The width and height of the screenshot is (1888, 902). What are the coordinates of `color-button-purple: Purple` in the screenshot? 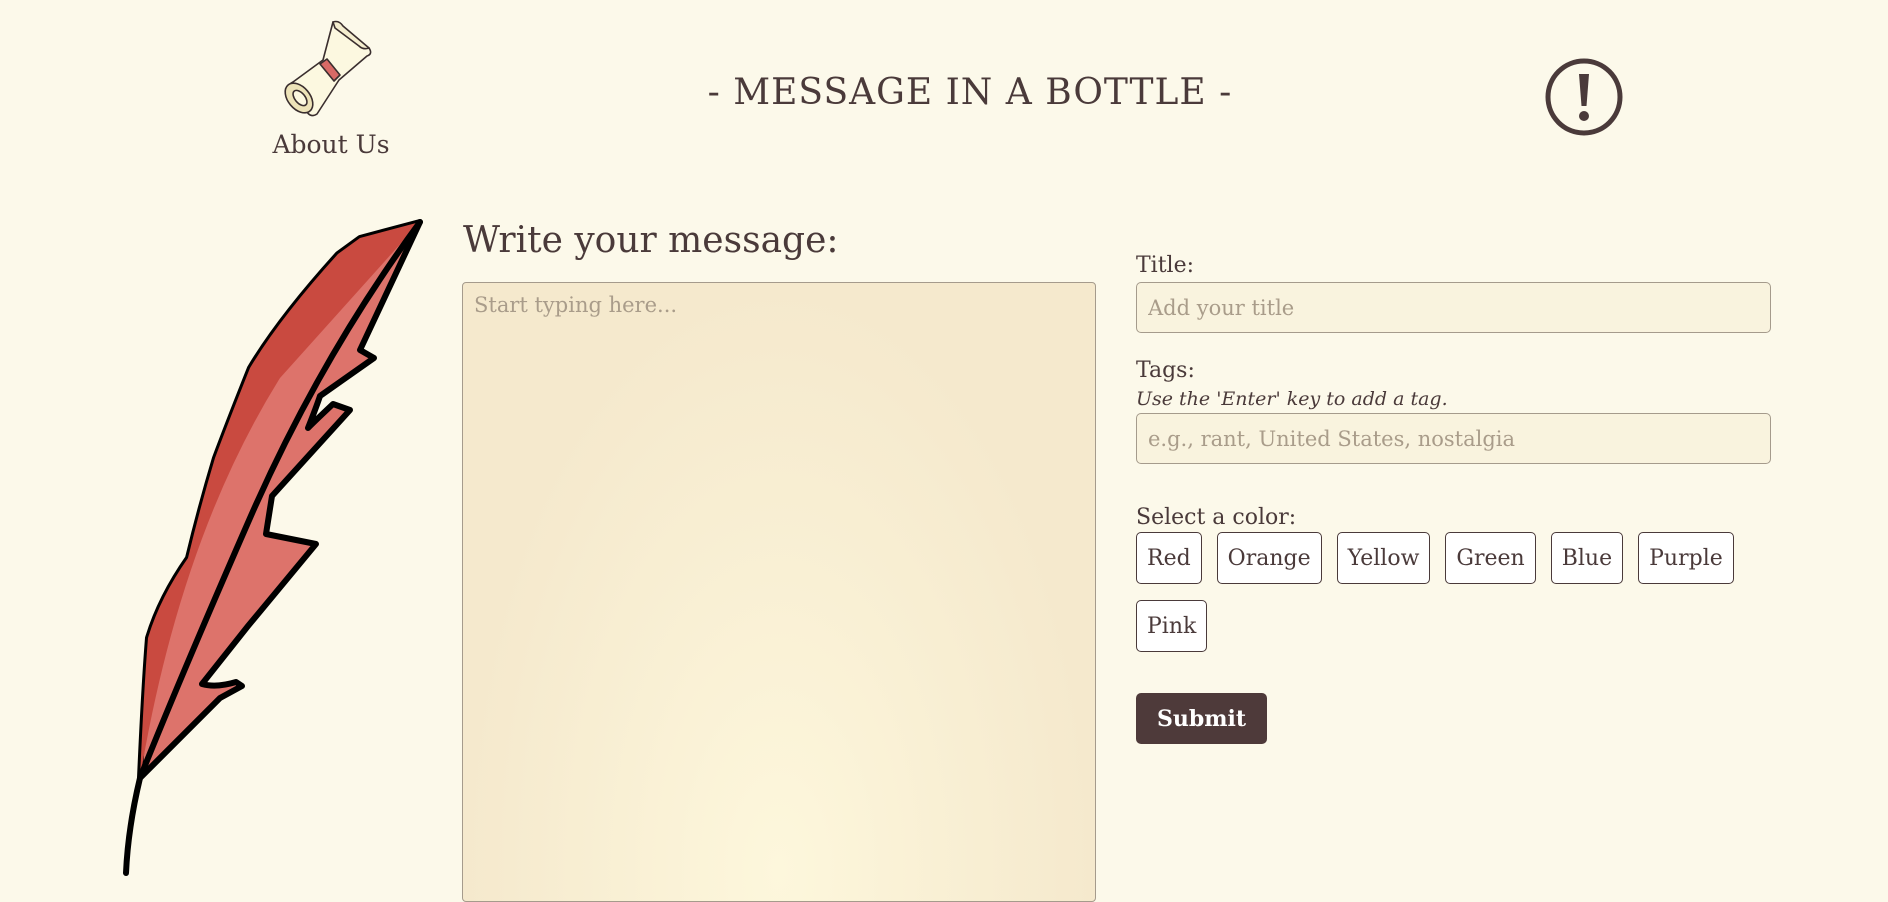 It's located at (1686, 558).